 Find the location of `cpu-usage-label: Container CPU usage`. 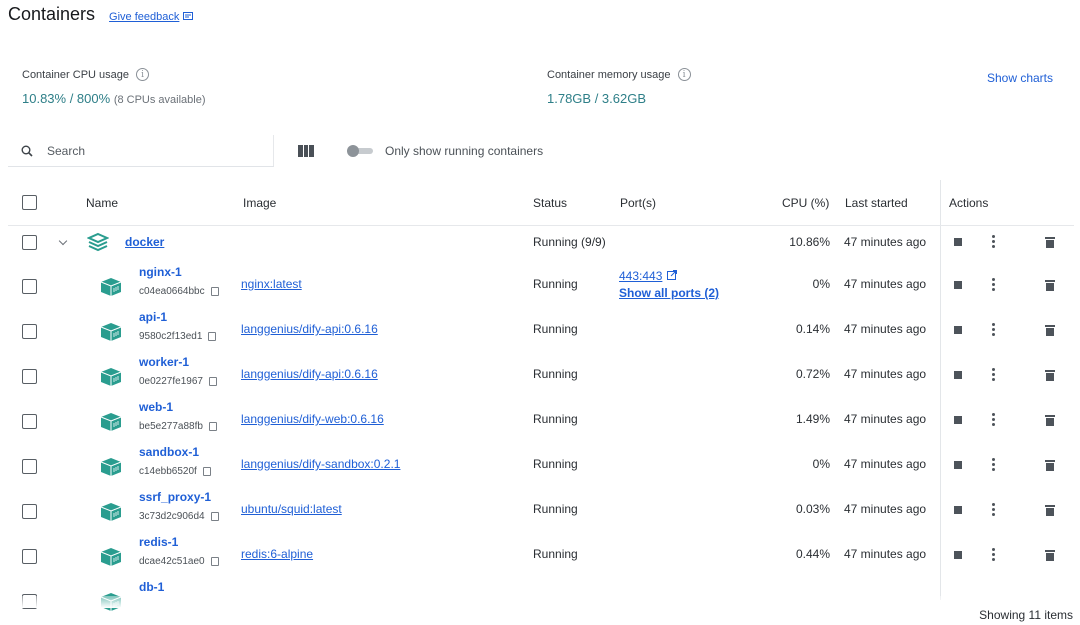

cpu-usage-label: Container CPU usage is located at coordinates (76, 74).